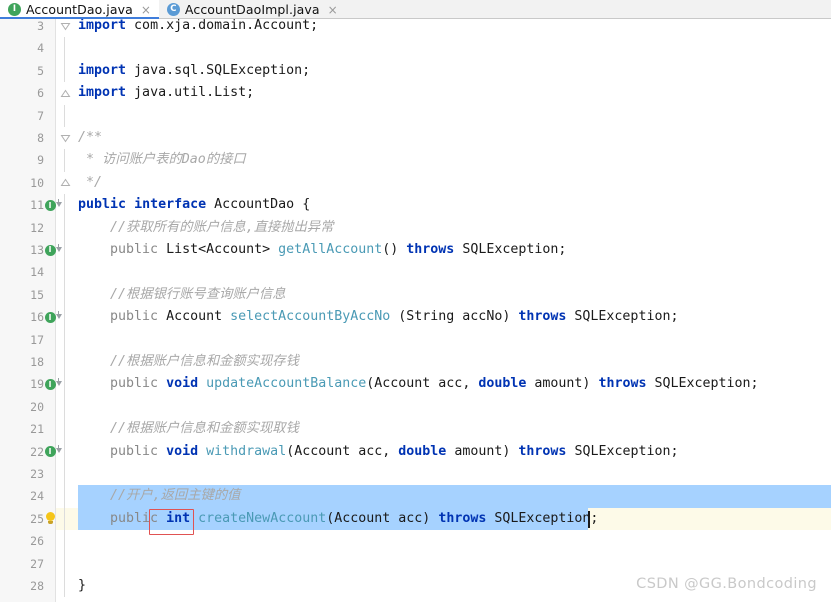 Image resolution: width=831 pixels, height=602 pixels. I want to click on code-text: //开户,返回主键的值, so click(159, 496).